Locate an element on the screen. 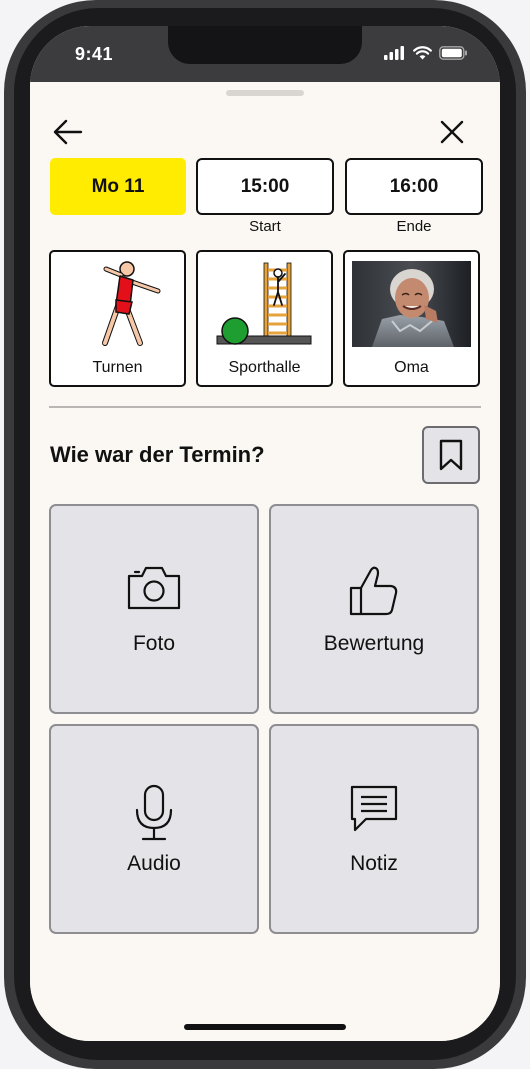  location-card: Sporthalle is located at coordinates (264, 318).